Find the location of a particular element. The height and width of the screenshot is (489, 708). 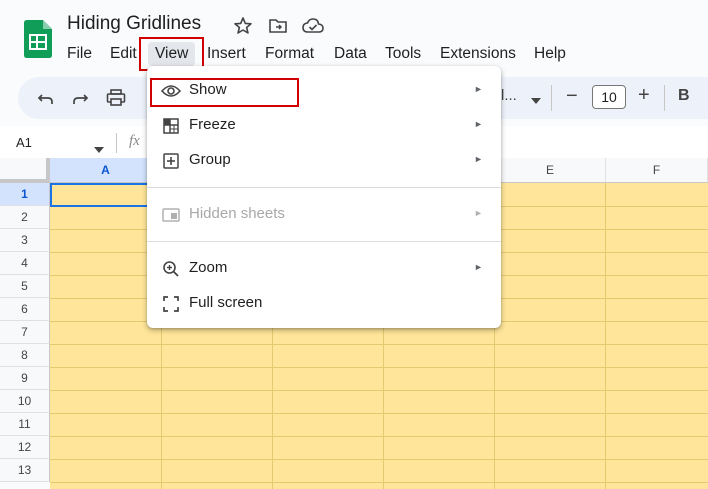

menu-item-full-screen: Full screen is located at coordinates (324, 303).